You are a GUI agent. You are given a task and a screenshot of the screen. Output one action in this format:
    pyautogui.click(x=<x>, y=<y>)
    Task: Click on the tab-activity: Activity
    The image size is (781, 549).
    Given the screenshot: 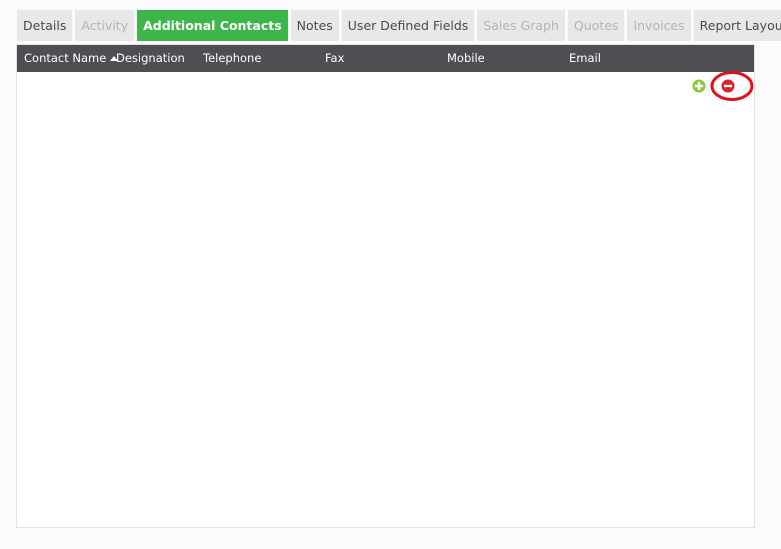 What is the action you would take?
    pyautogui.click(x=105, y=25)
    